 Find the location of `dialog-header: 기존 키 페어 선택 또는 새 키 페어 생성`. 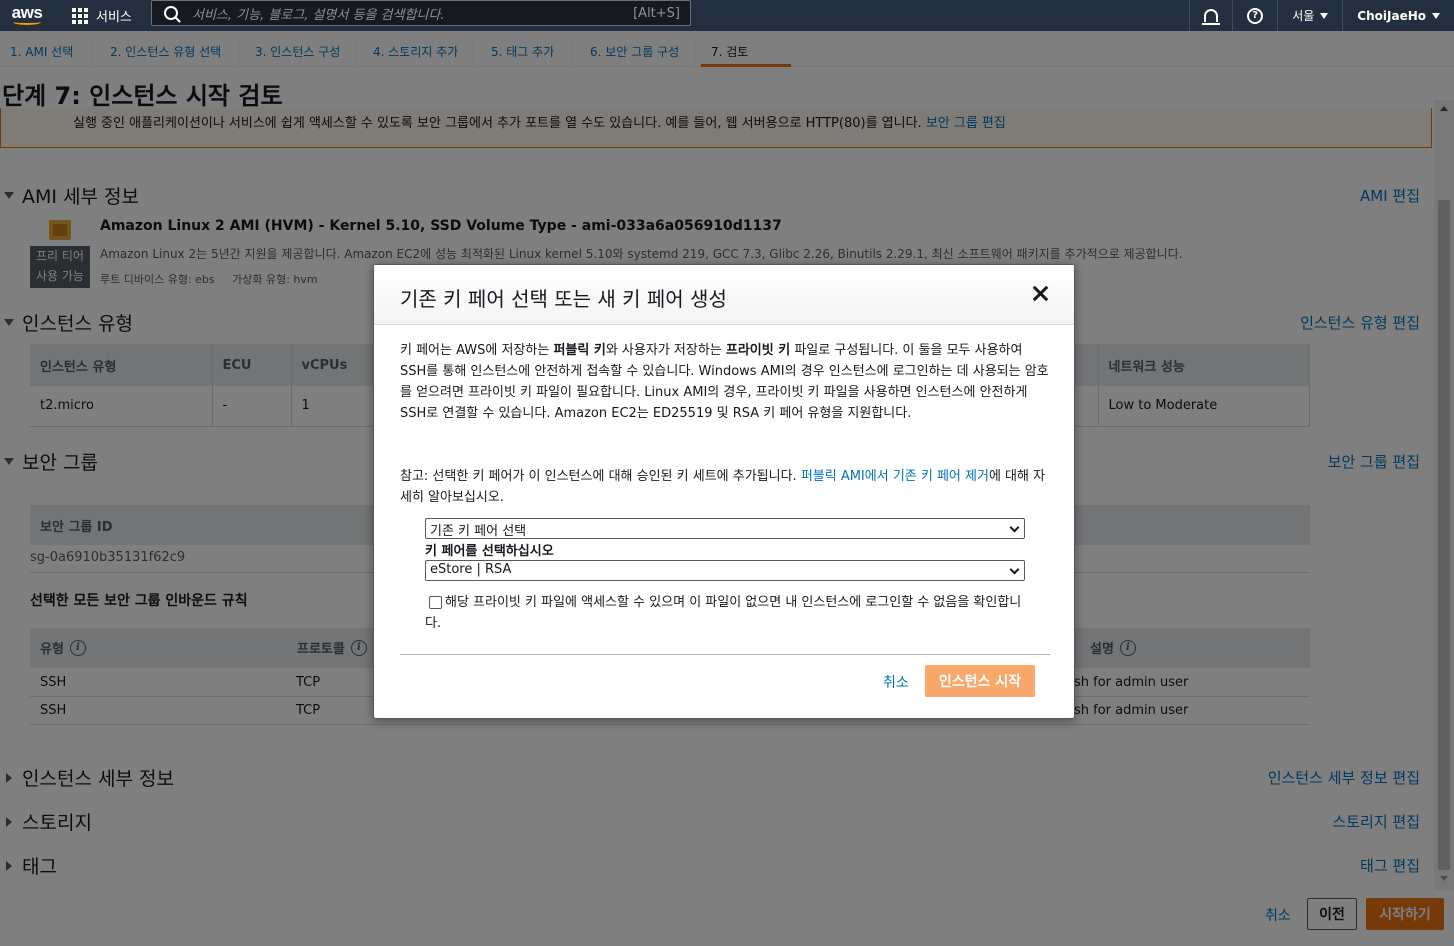

dialog-header: 기존 키 페어 선택 또는 새 키 페어 생성 is located at coordinates (724, 295).